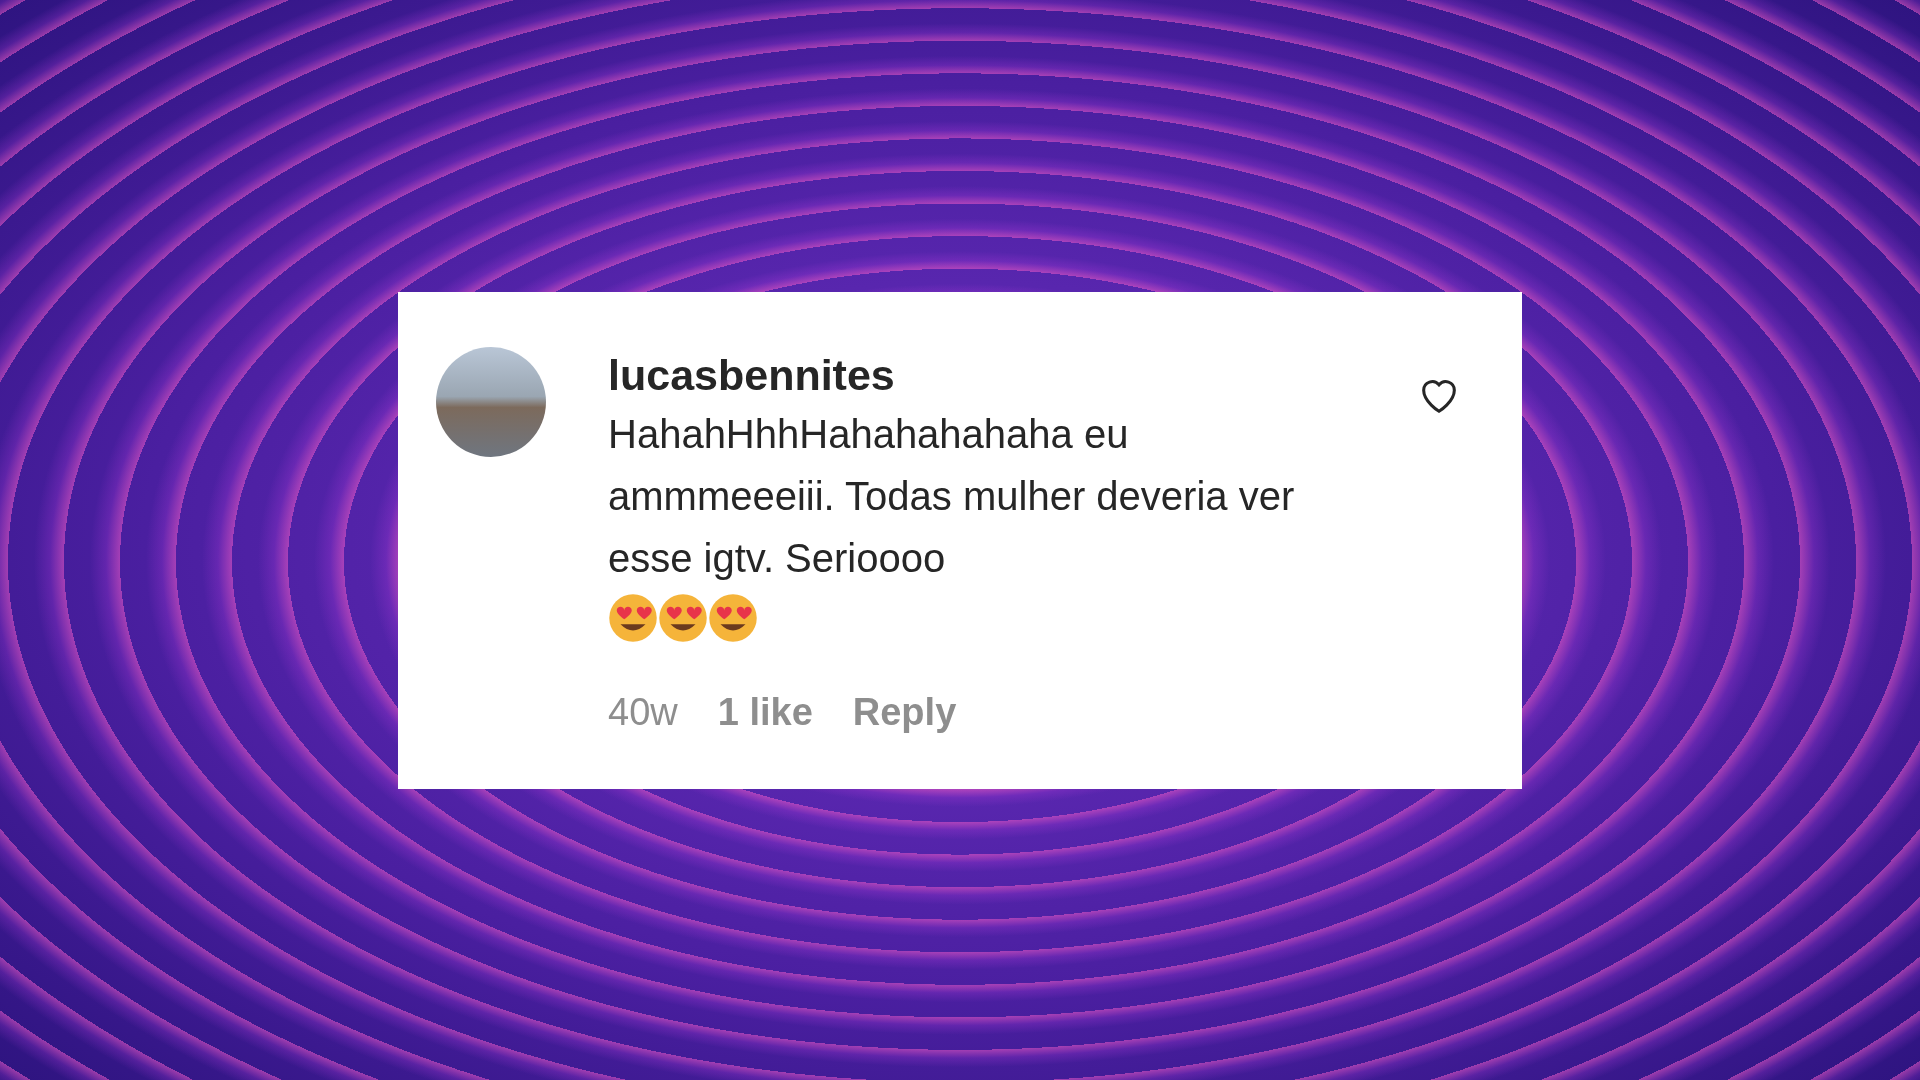 The image size is (1920, 1080). Describe the element at coordinates (904, 712) in the screenshot. I see `reply-link: Reply` at that location.